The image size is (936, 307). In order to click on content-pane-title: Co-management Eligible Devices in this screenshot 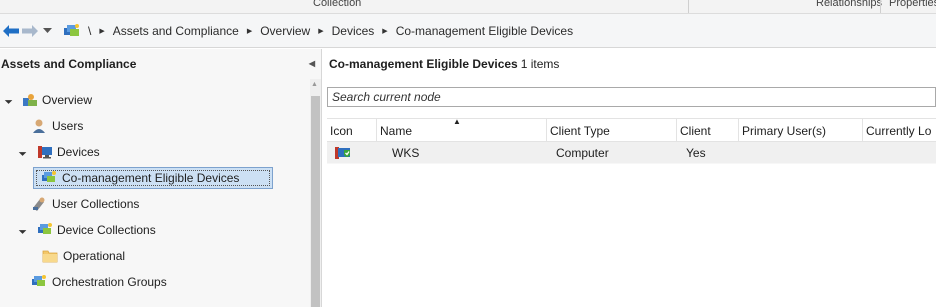, I will do `click(423, 64)`.